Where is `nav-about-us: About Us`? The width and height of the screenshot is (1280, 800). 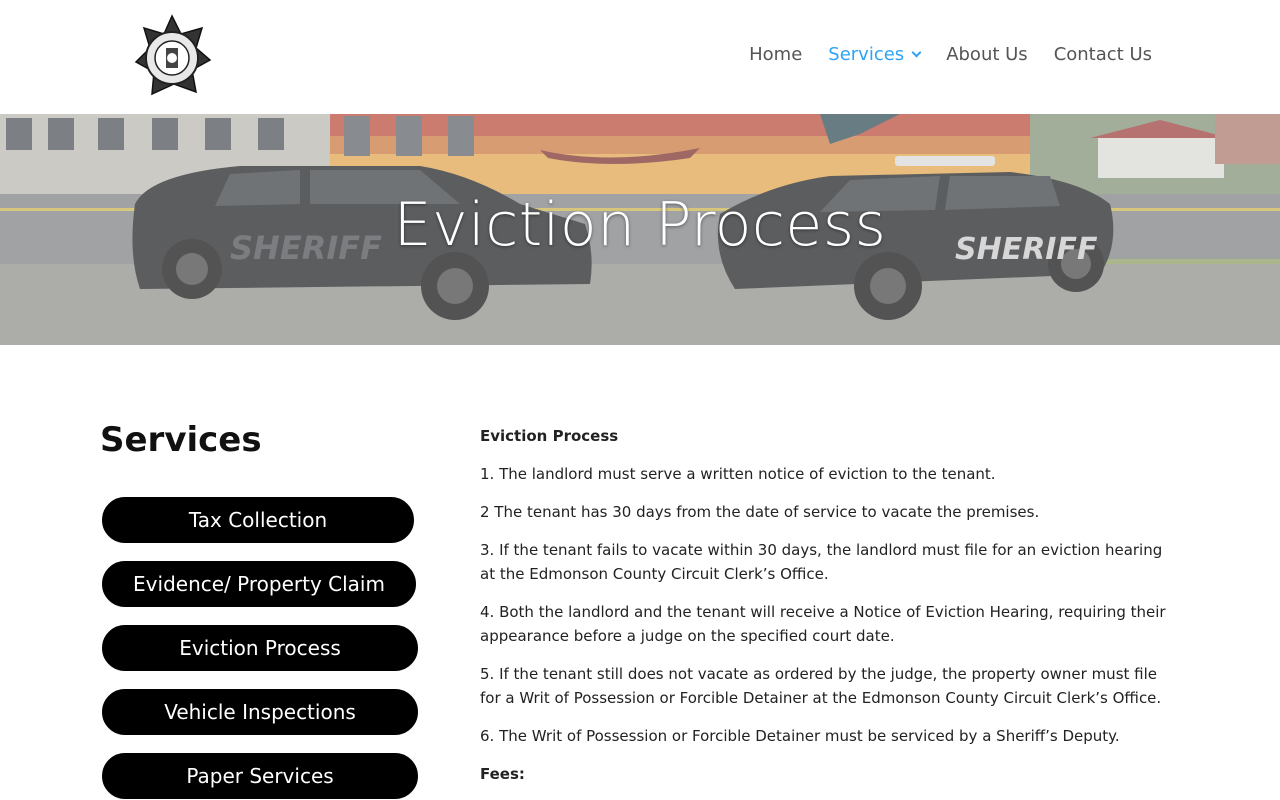 nav-about-us: About Us is located at coordinates (987, 54).